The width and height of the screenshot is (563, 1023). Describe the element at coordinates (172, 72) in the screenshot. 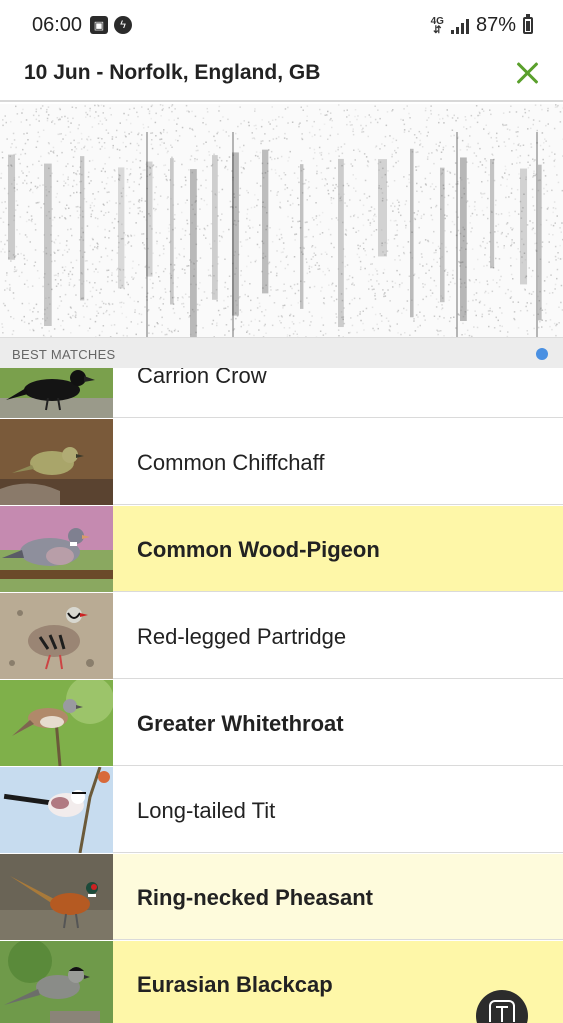

I see `page-title: 10 Jun - Norfolk, England, GB` at that location.